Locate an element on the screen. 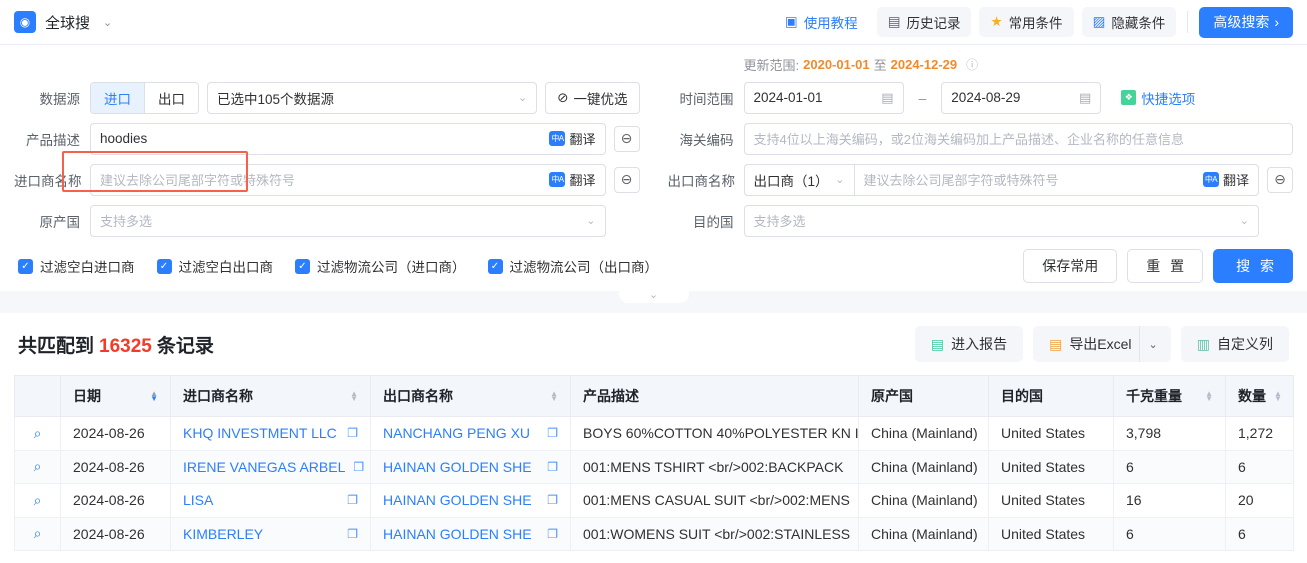 The image size is (1307, 563). results-count-suffix: 条记录 is located at coordinates (185, 346).